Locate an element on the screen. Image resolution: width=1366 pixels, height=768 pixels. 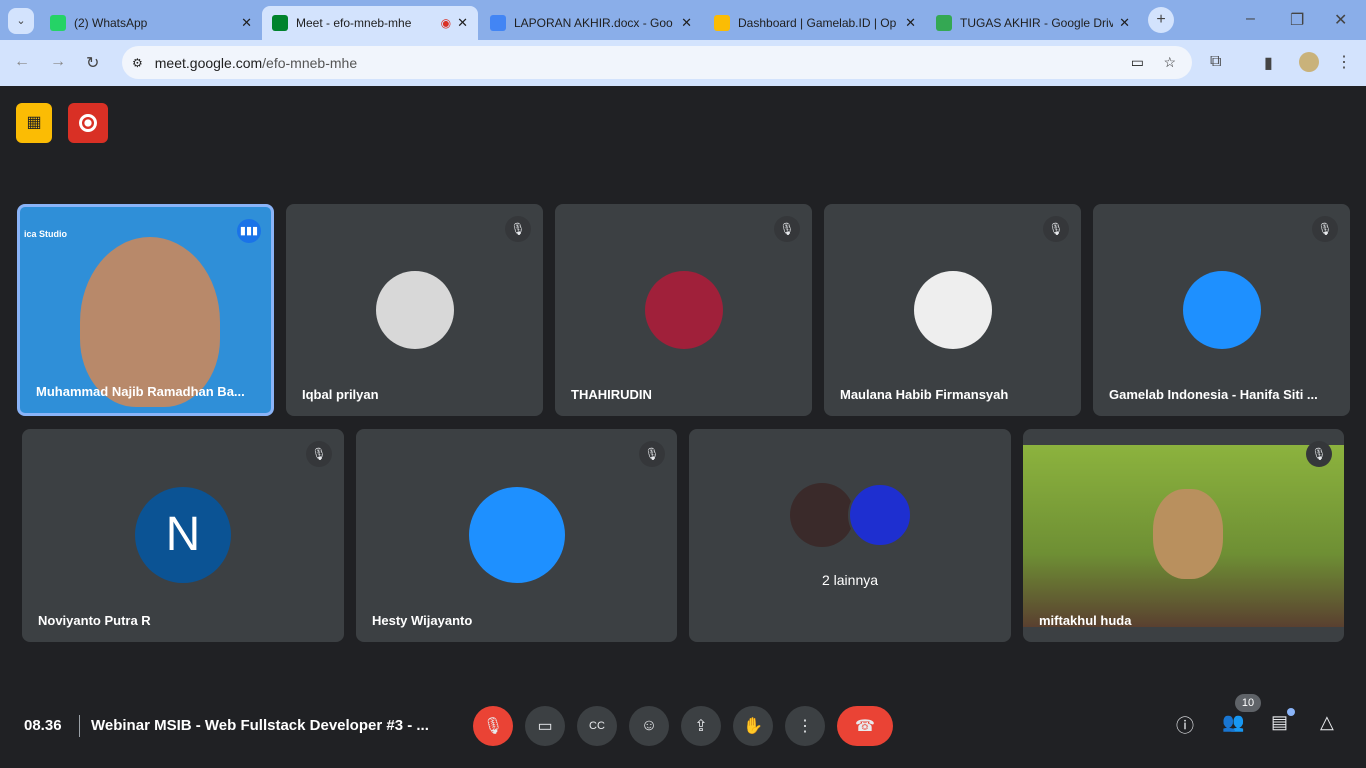
new-tab-button: + is located at coordinates (1161, 20).